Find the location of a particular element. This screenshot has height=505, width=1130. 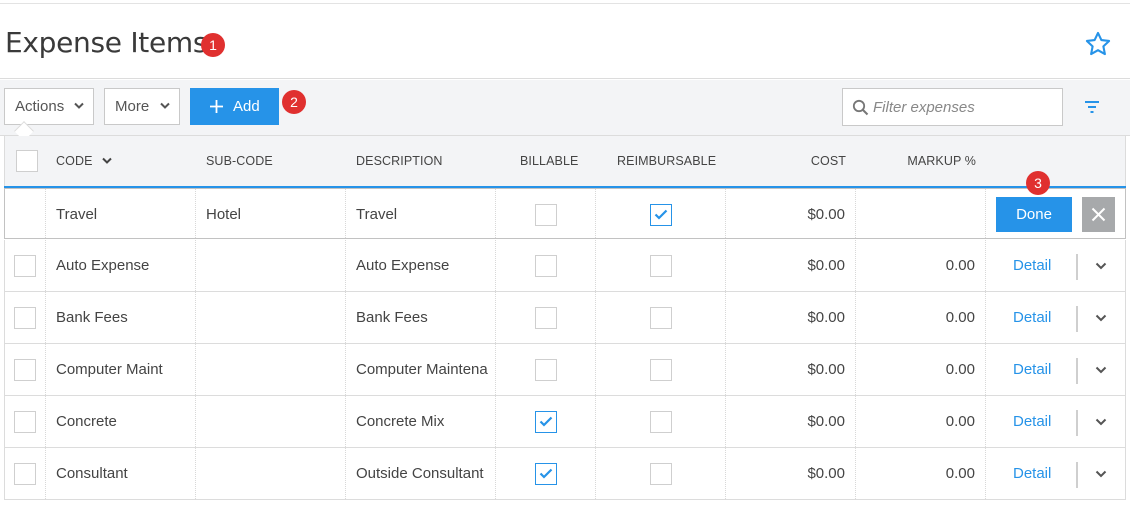

add-button: Add is located at coordinates (234, 106).